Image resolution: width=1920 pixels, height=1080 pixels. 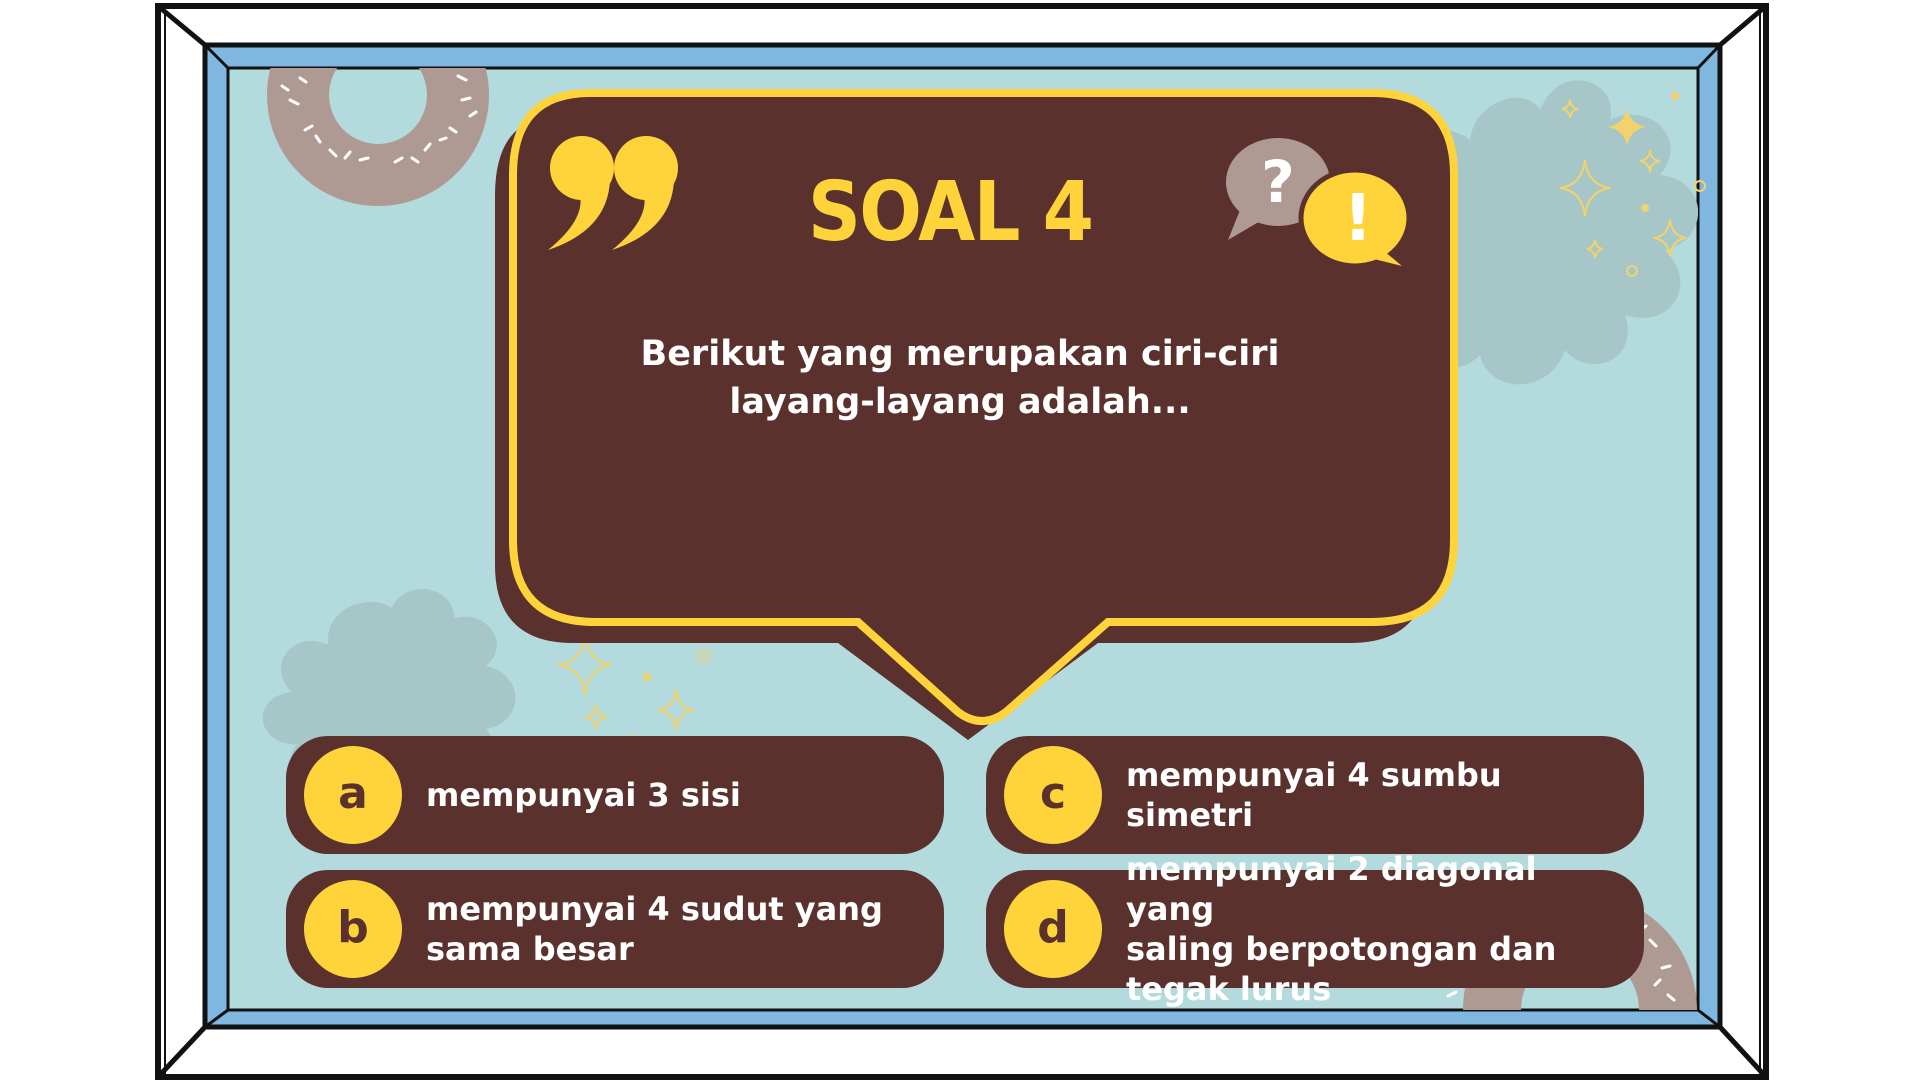 What do you see at coordinates (654, 929) in the screenshot?
I see `option-text: mempunyai 4 sudut yang sama besar` at bounding box center [654, 929].